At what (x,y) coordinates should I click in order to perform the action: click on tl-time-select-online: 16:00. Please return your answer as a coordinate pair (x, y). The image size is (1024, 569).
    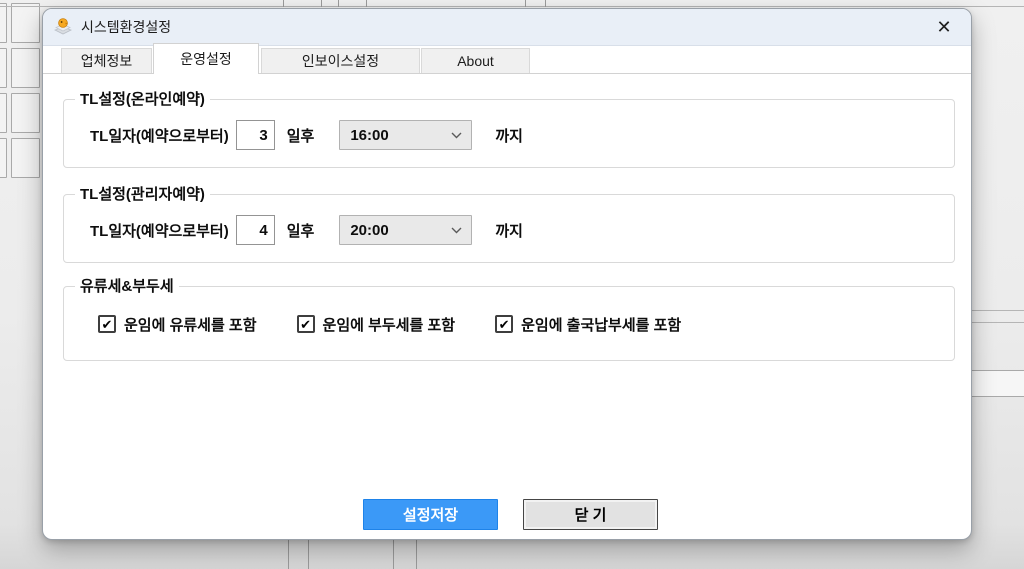
    Looking at the image, I should click on (406, 135).